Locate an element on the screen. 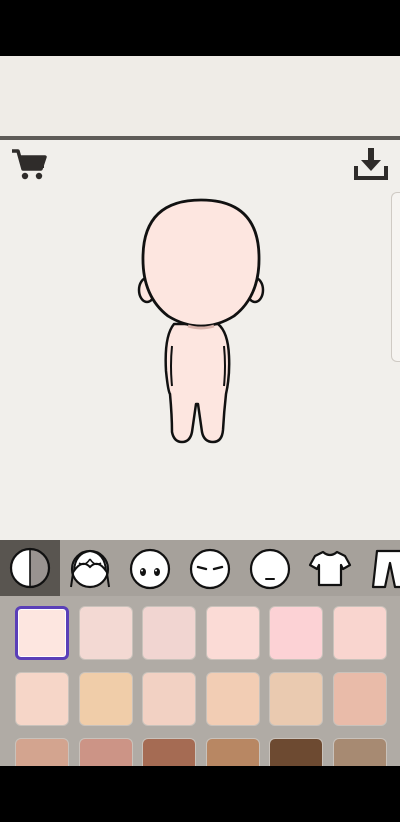  character-body is located at coordinates (197, 383).